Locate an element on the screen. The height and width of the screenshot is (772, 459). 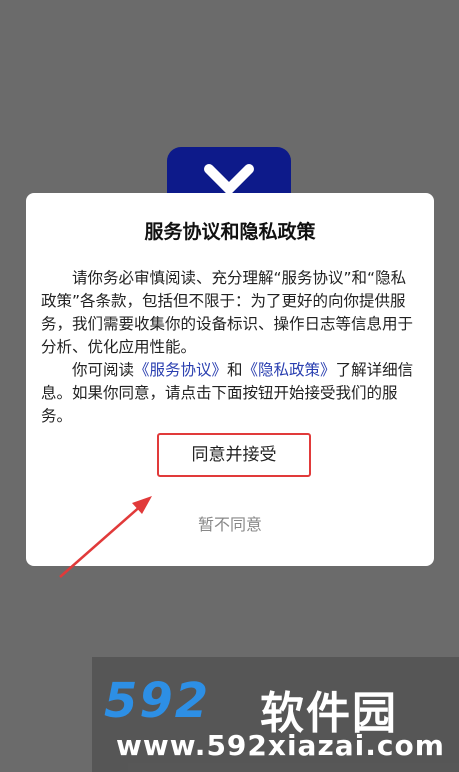
watermark-logo-number: 592 is located at coordinates (157, 701).